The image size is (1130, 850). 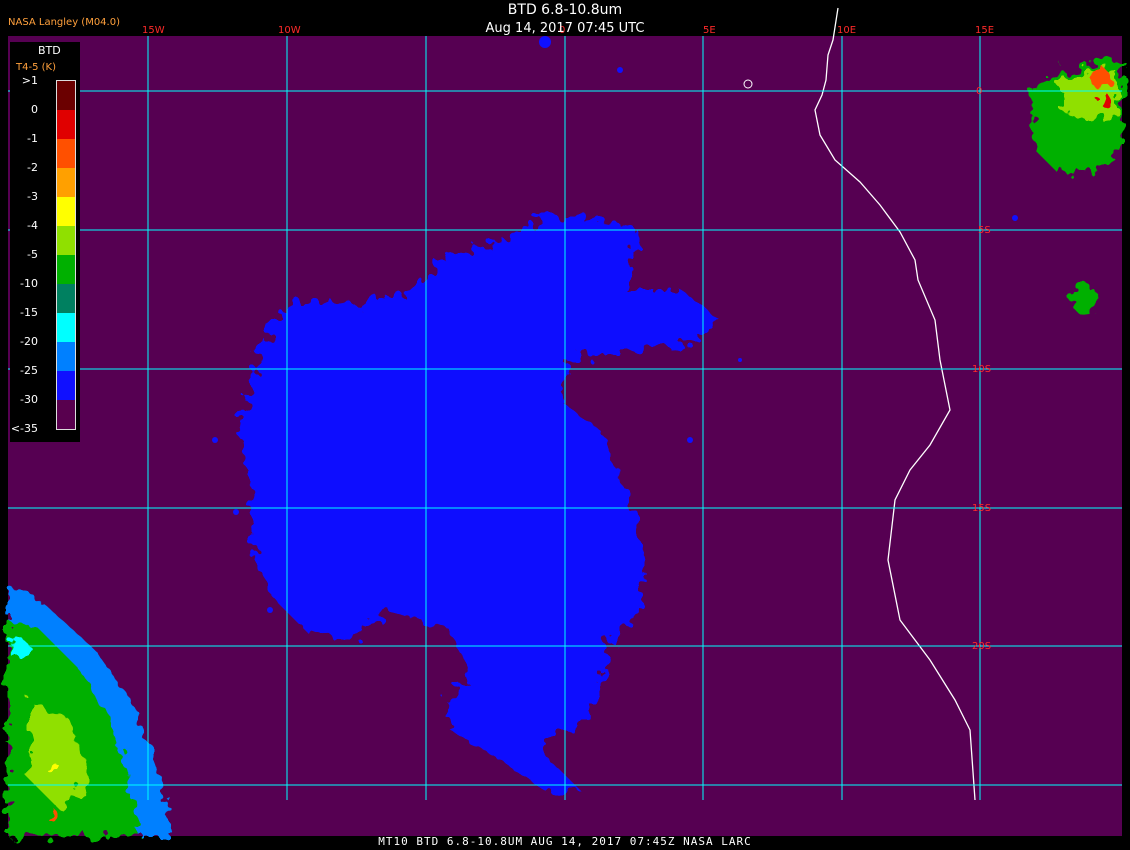 What do you see at coordinates (979, 91) in the screenshot?
I see `lat-label-0: 0` at bounding box center [979, 91].